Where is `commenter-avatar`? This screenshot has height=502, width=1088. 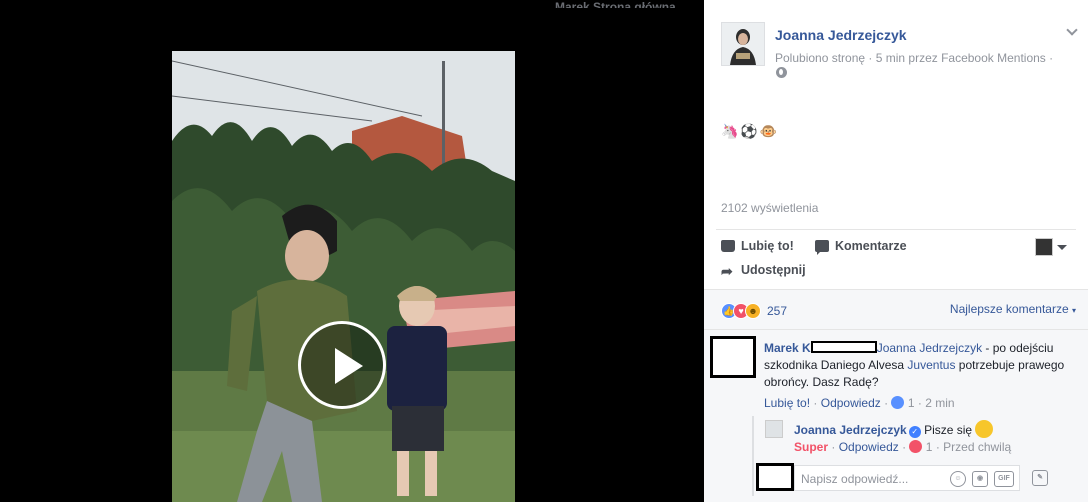 commenter-avatar is located at coordinates (733, 357).